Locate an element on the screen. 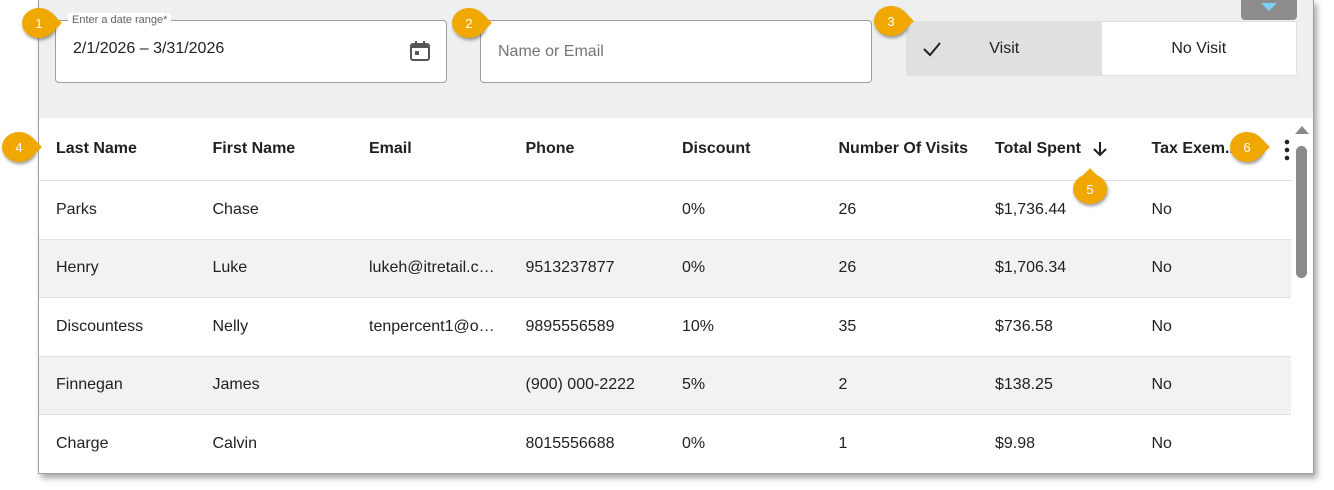 This screenshot has width=1334, height=490. callout-badge-6: 6 is located at coordinates (1247, 147).